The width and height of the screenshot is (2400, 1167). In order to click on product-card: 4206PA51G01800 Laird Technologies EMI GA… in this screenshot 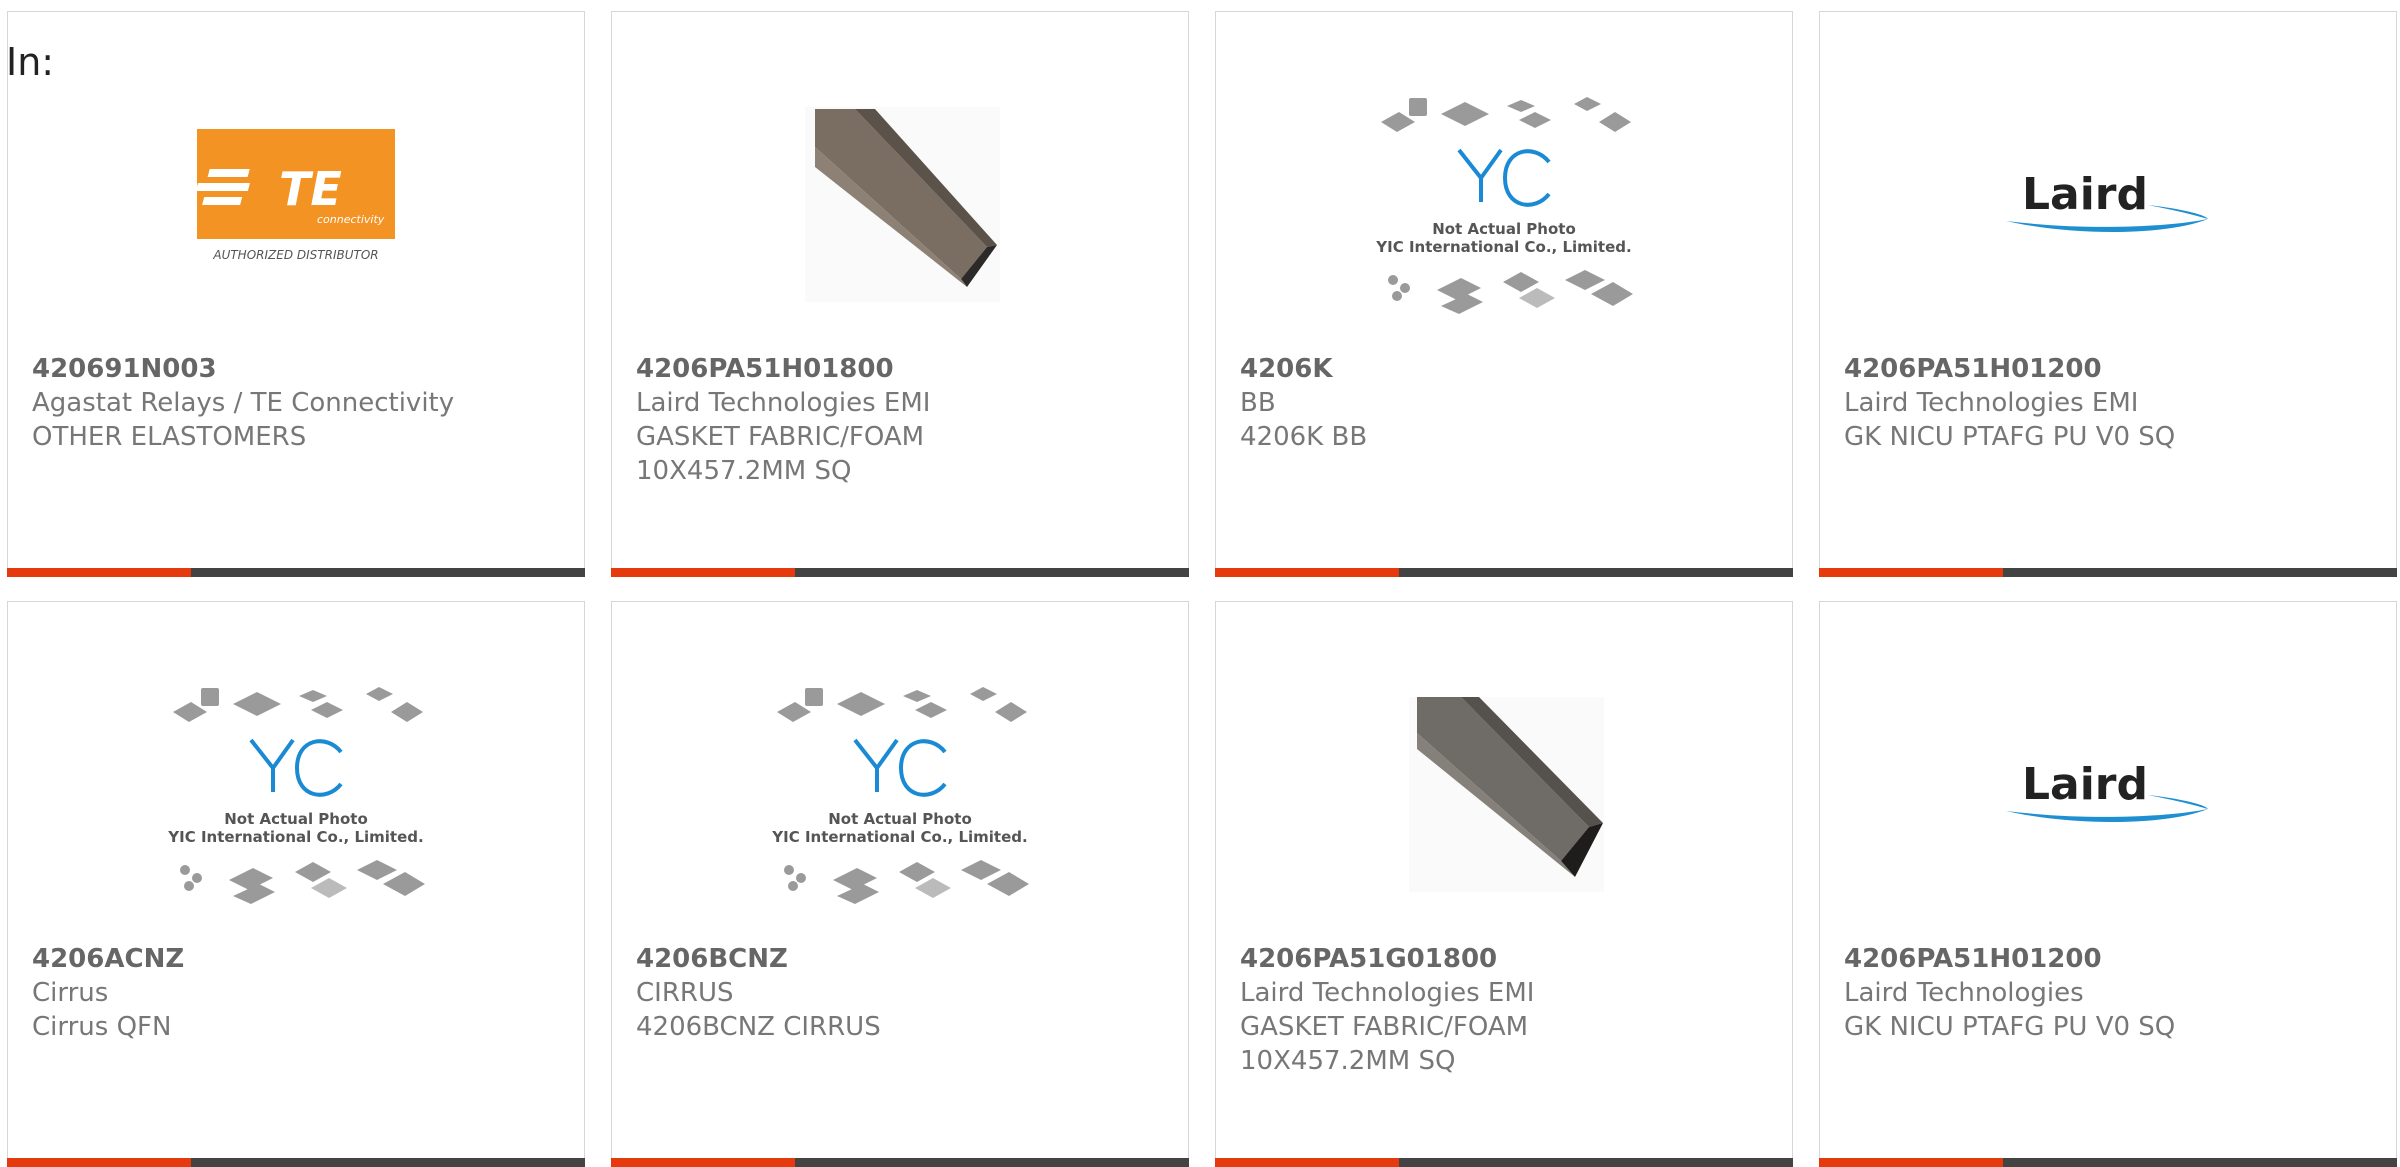, I will do `click(1504, 884)`.